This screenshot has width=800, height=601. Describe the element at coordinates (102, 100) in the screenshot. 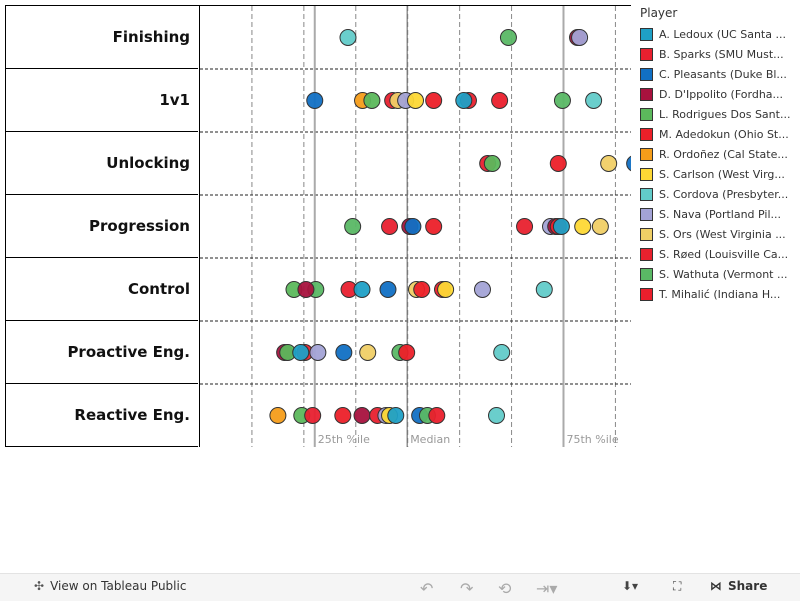

I see `row-label: 1v1` at that location.